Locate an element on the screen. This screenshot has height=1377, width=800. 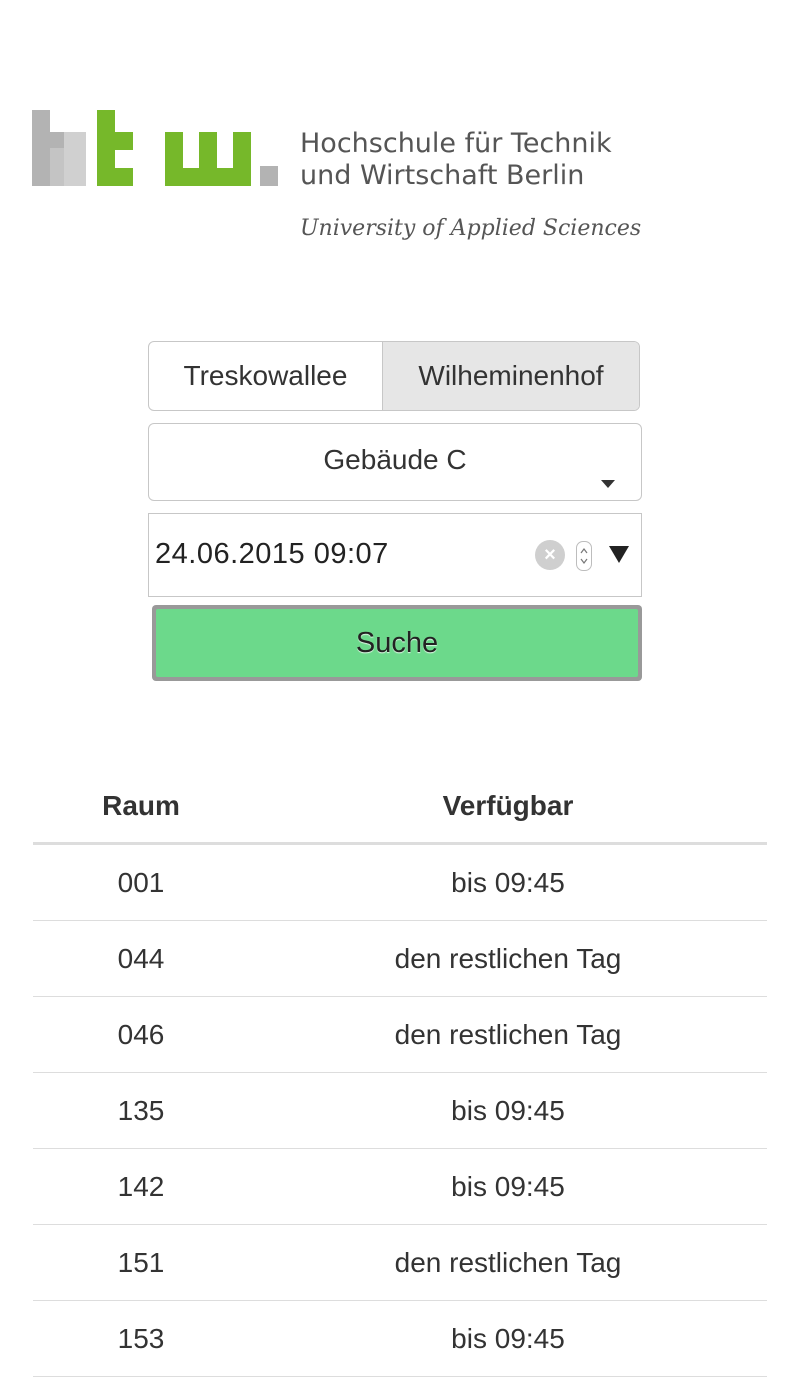
table-row: 046 den restlichen Tag is located at coordinates (400, 1035).